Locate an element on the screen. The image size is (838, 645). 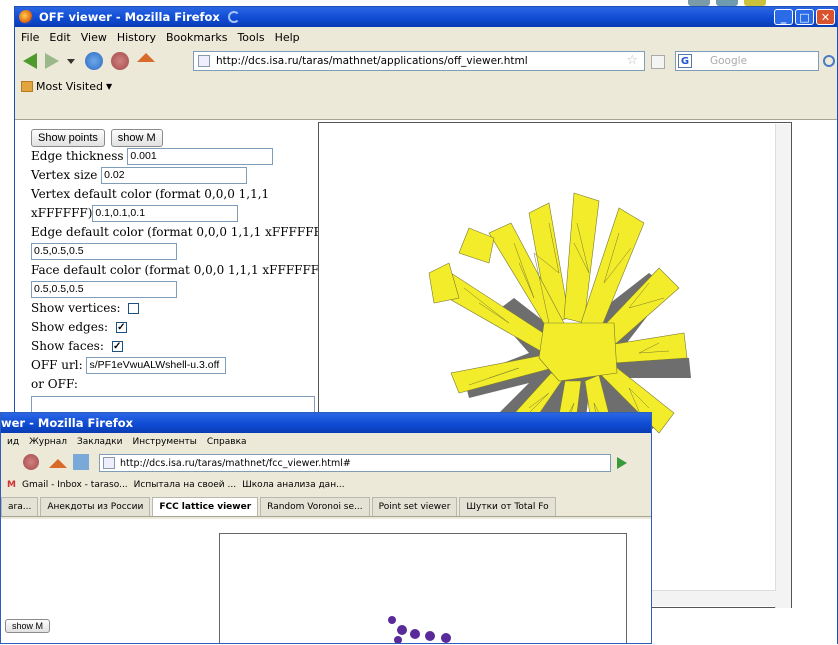
search-placeholder: Google is located at coordinates (729, 61).